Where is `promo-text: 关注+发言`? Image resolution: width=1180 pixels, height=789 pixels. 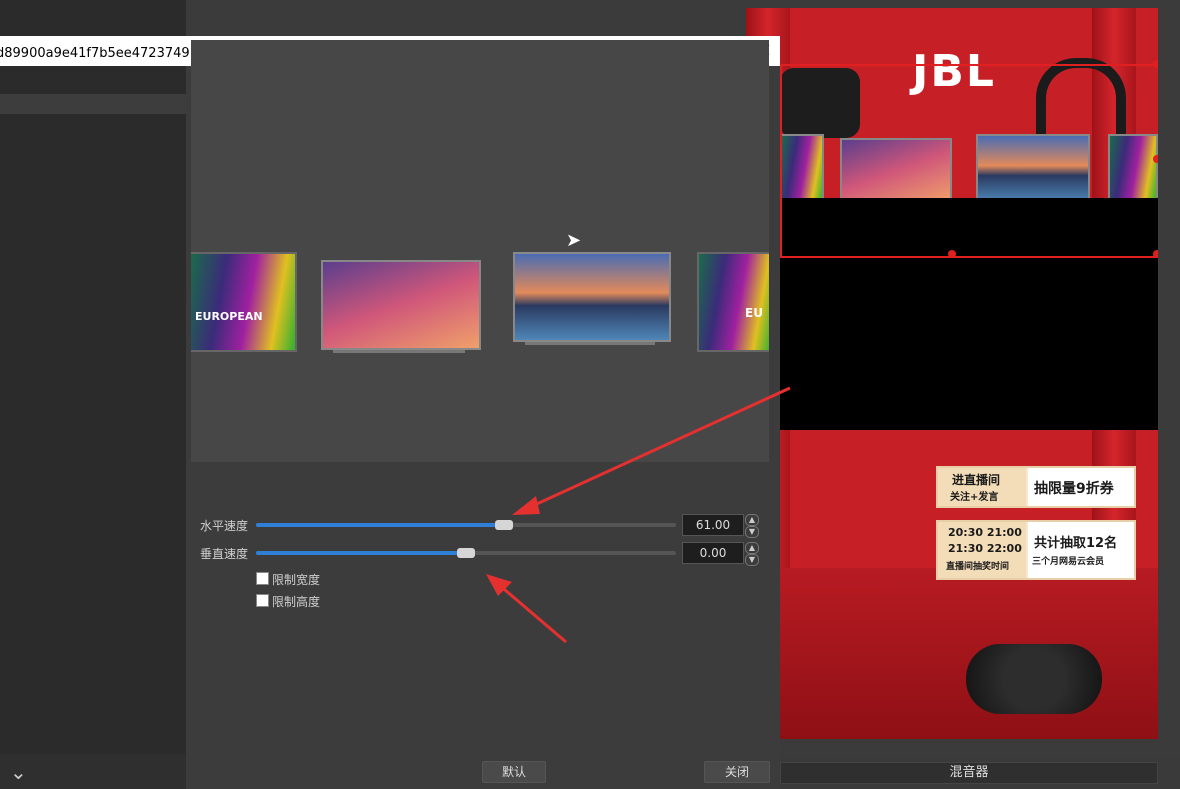 promo-text: 关注+发言 is located at coordinates (974, 497).